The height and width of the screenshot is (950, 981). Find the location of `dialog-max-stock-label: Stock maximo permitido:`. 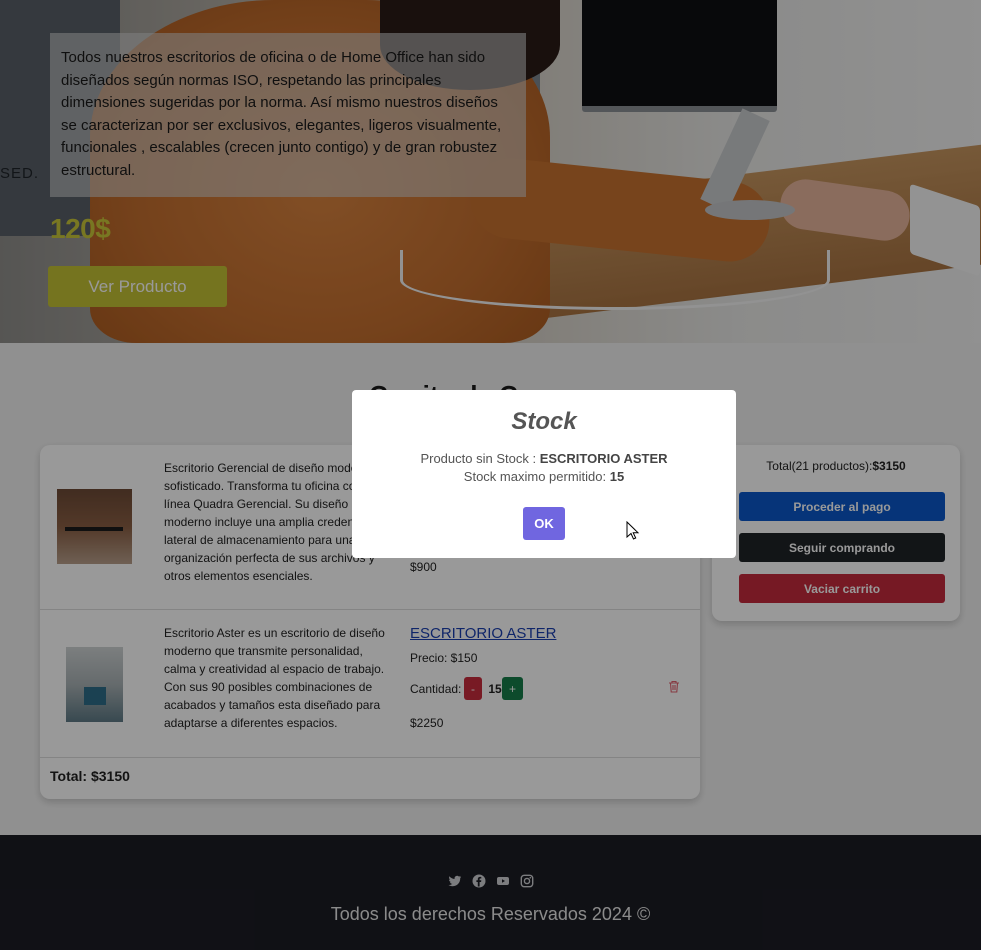

dialog-max-stock-label: Stock maximo permitido: is located at coordinates (536, 476).